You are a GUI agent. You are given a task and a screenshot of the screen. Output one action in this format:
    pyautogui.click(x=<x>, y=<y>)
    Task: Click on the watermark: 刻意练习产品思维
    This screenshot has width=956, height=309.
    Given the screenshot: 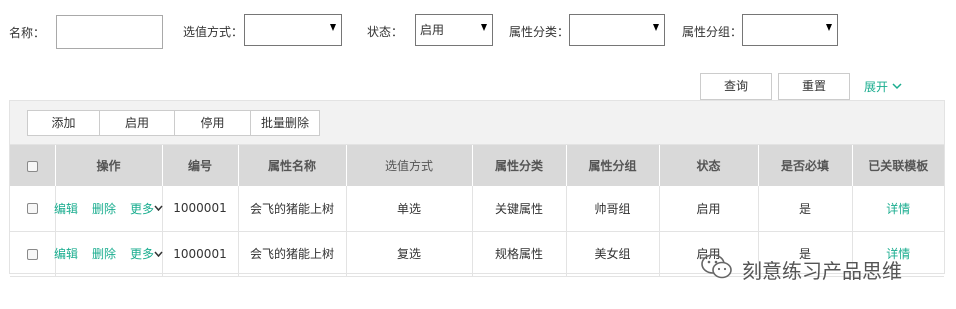 What is the action you would take?
    pyautogui.click(x=801, y=269)
    